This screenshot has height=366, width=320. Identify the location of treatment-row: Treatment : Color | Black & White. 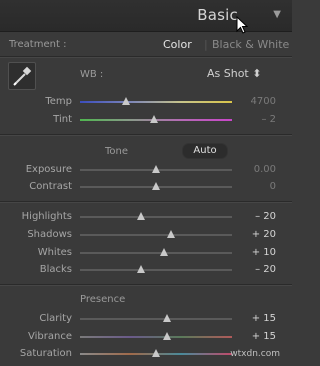
(146, 44).